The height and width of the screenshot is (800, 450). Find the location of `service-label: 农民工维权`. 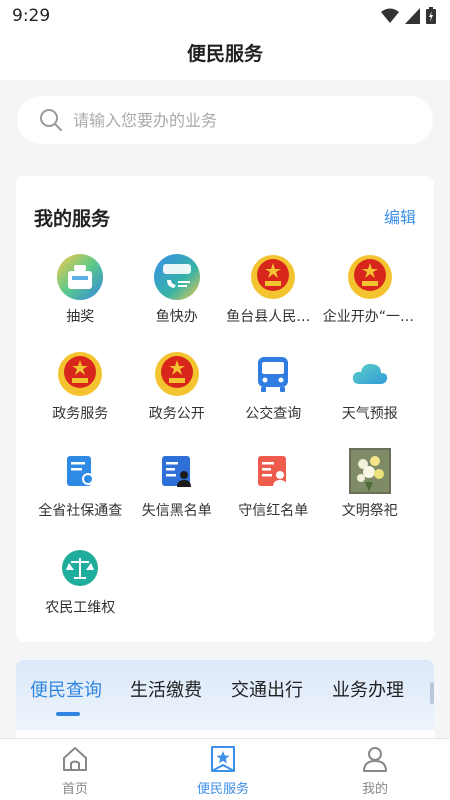

service-label: 农民工维权 is located at coordinates (80, 608).